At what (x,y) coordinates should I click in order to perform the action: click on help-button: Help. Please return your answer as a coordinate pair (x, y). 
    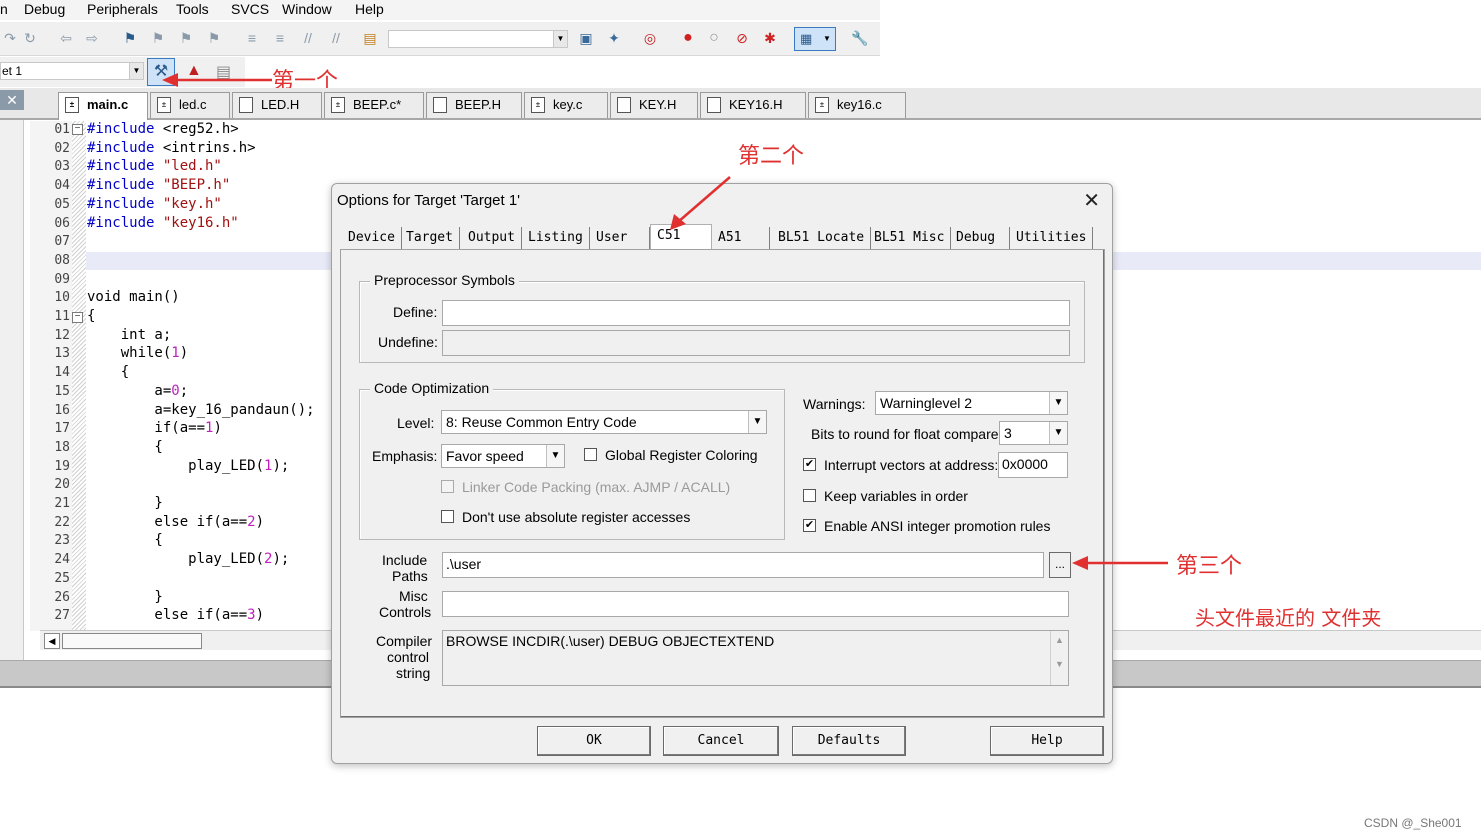
    Looking at the image, I should click on (1047, 741).